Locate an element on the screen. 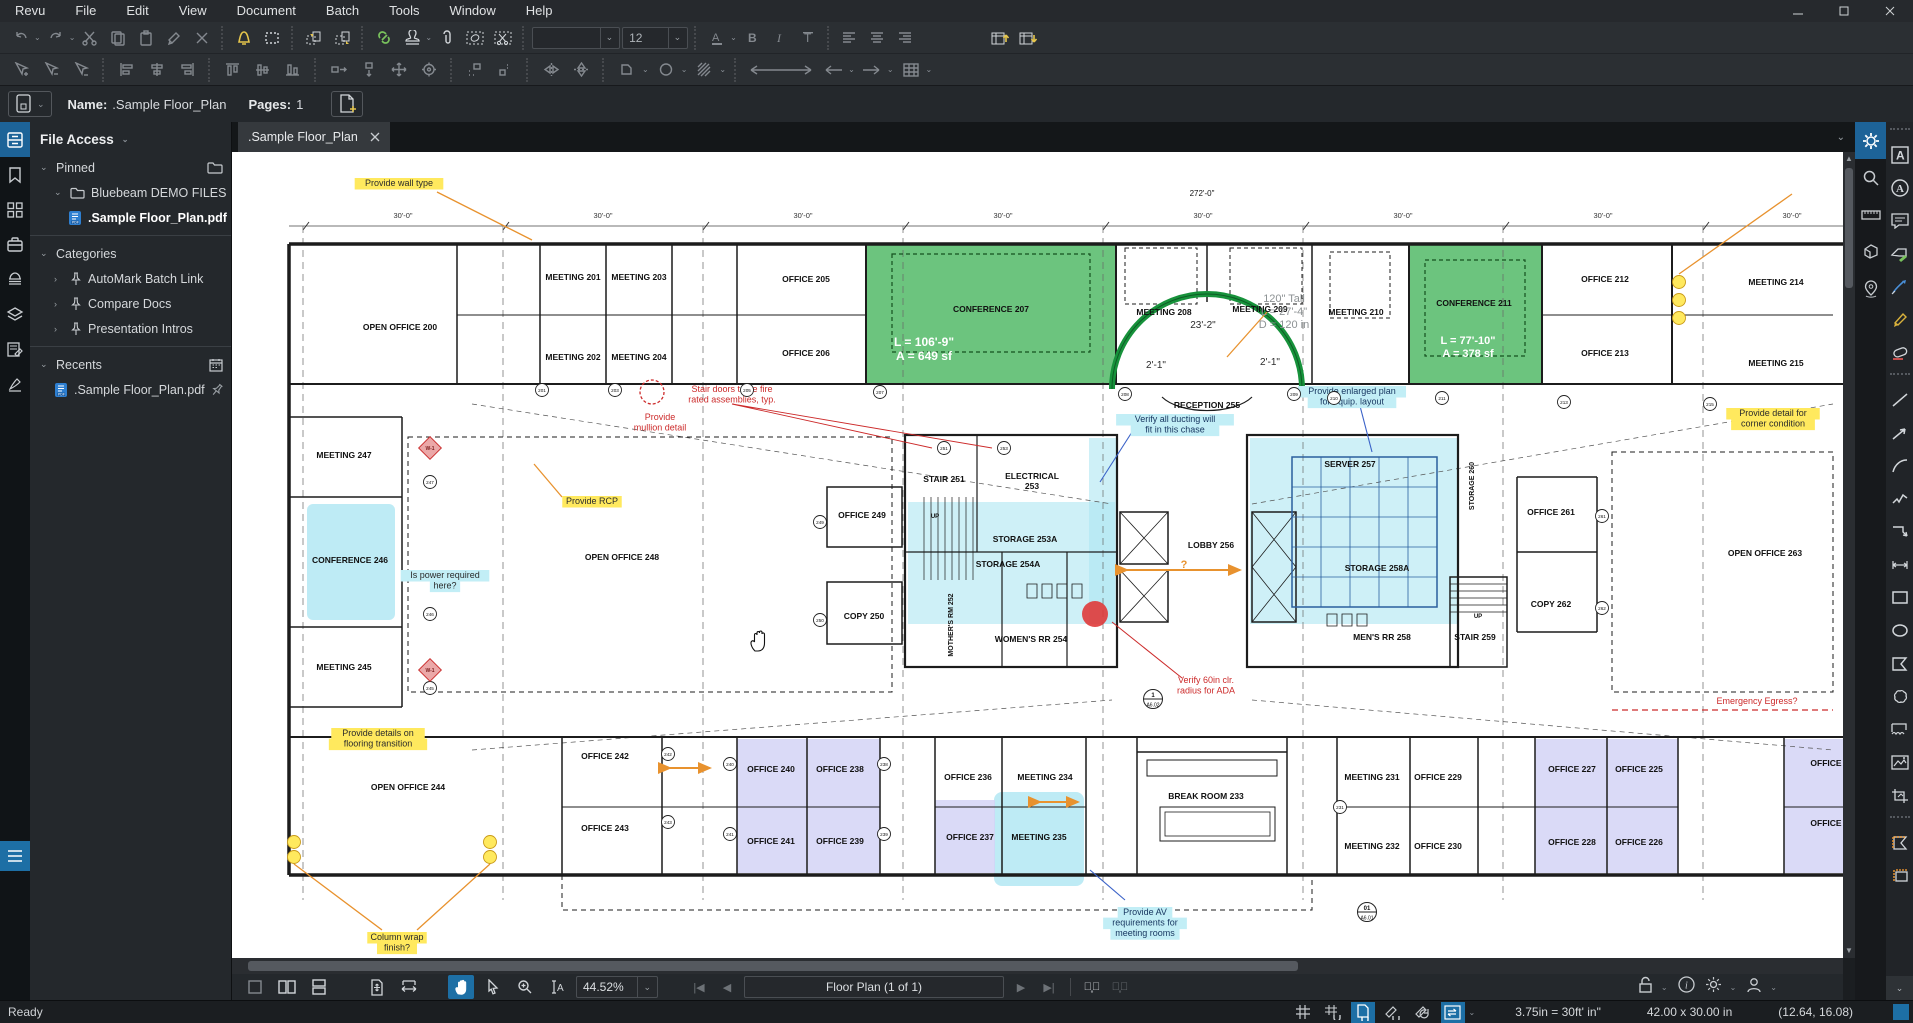 This screenshot has width=1913, height=1023. menu-batch: Batch is located at coordinates (342, 11).